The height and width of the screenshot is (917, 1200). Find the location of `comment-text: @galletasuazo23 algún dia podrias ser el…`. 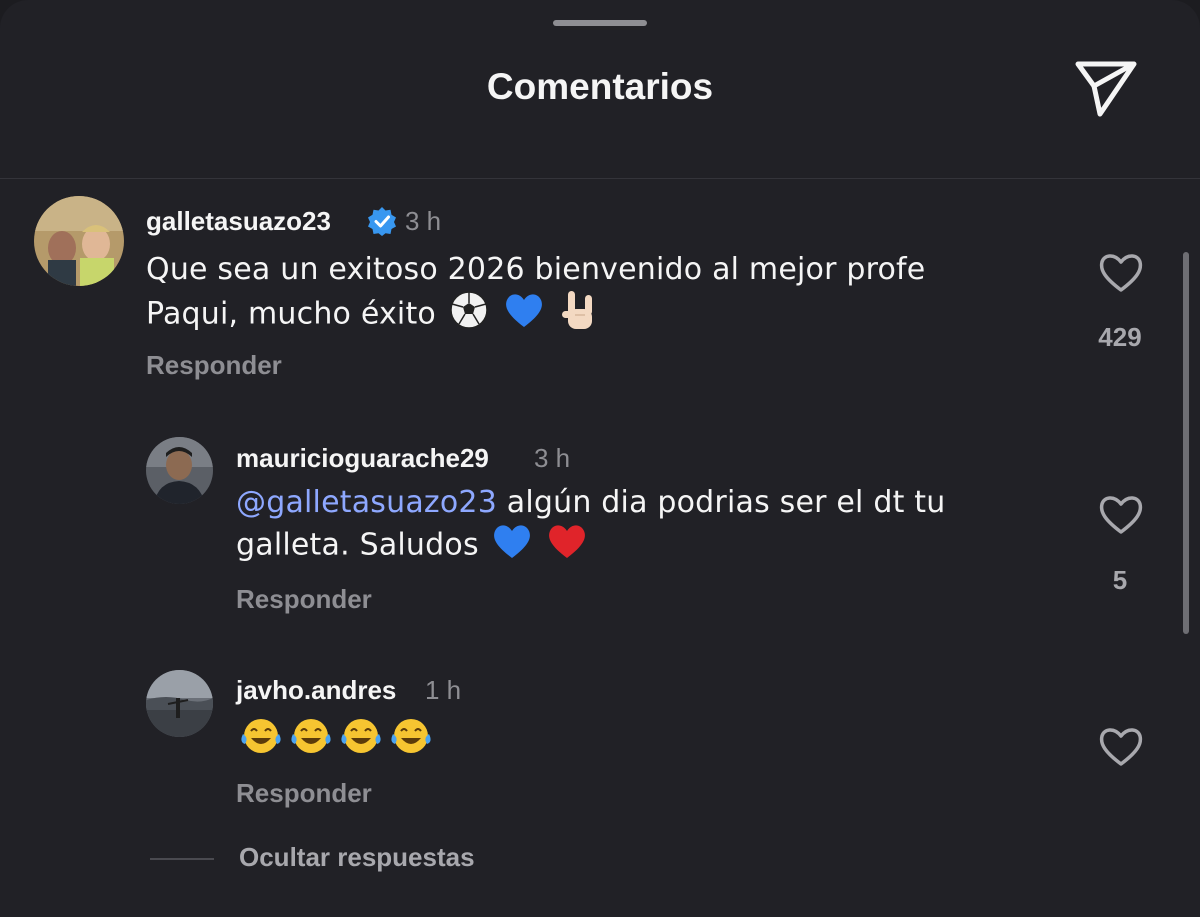

comment-text: @galletasuazo23 algún dia podrias ser el… is located at coordinates (616, 526).